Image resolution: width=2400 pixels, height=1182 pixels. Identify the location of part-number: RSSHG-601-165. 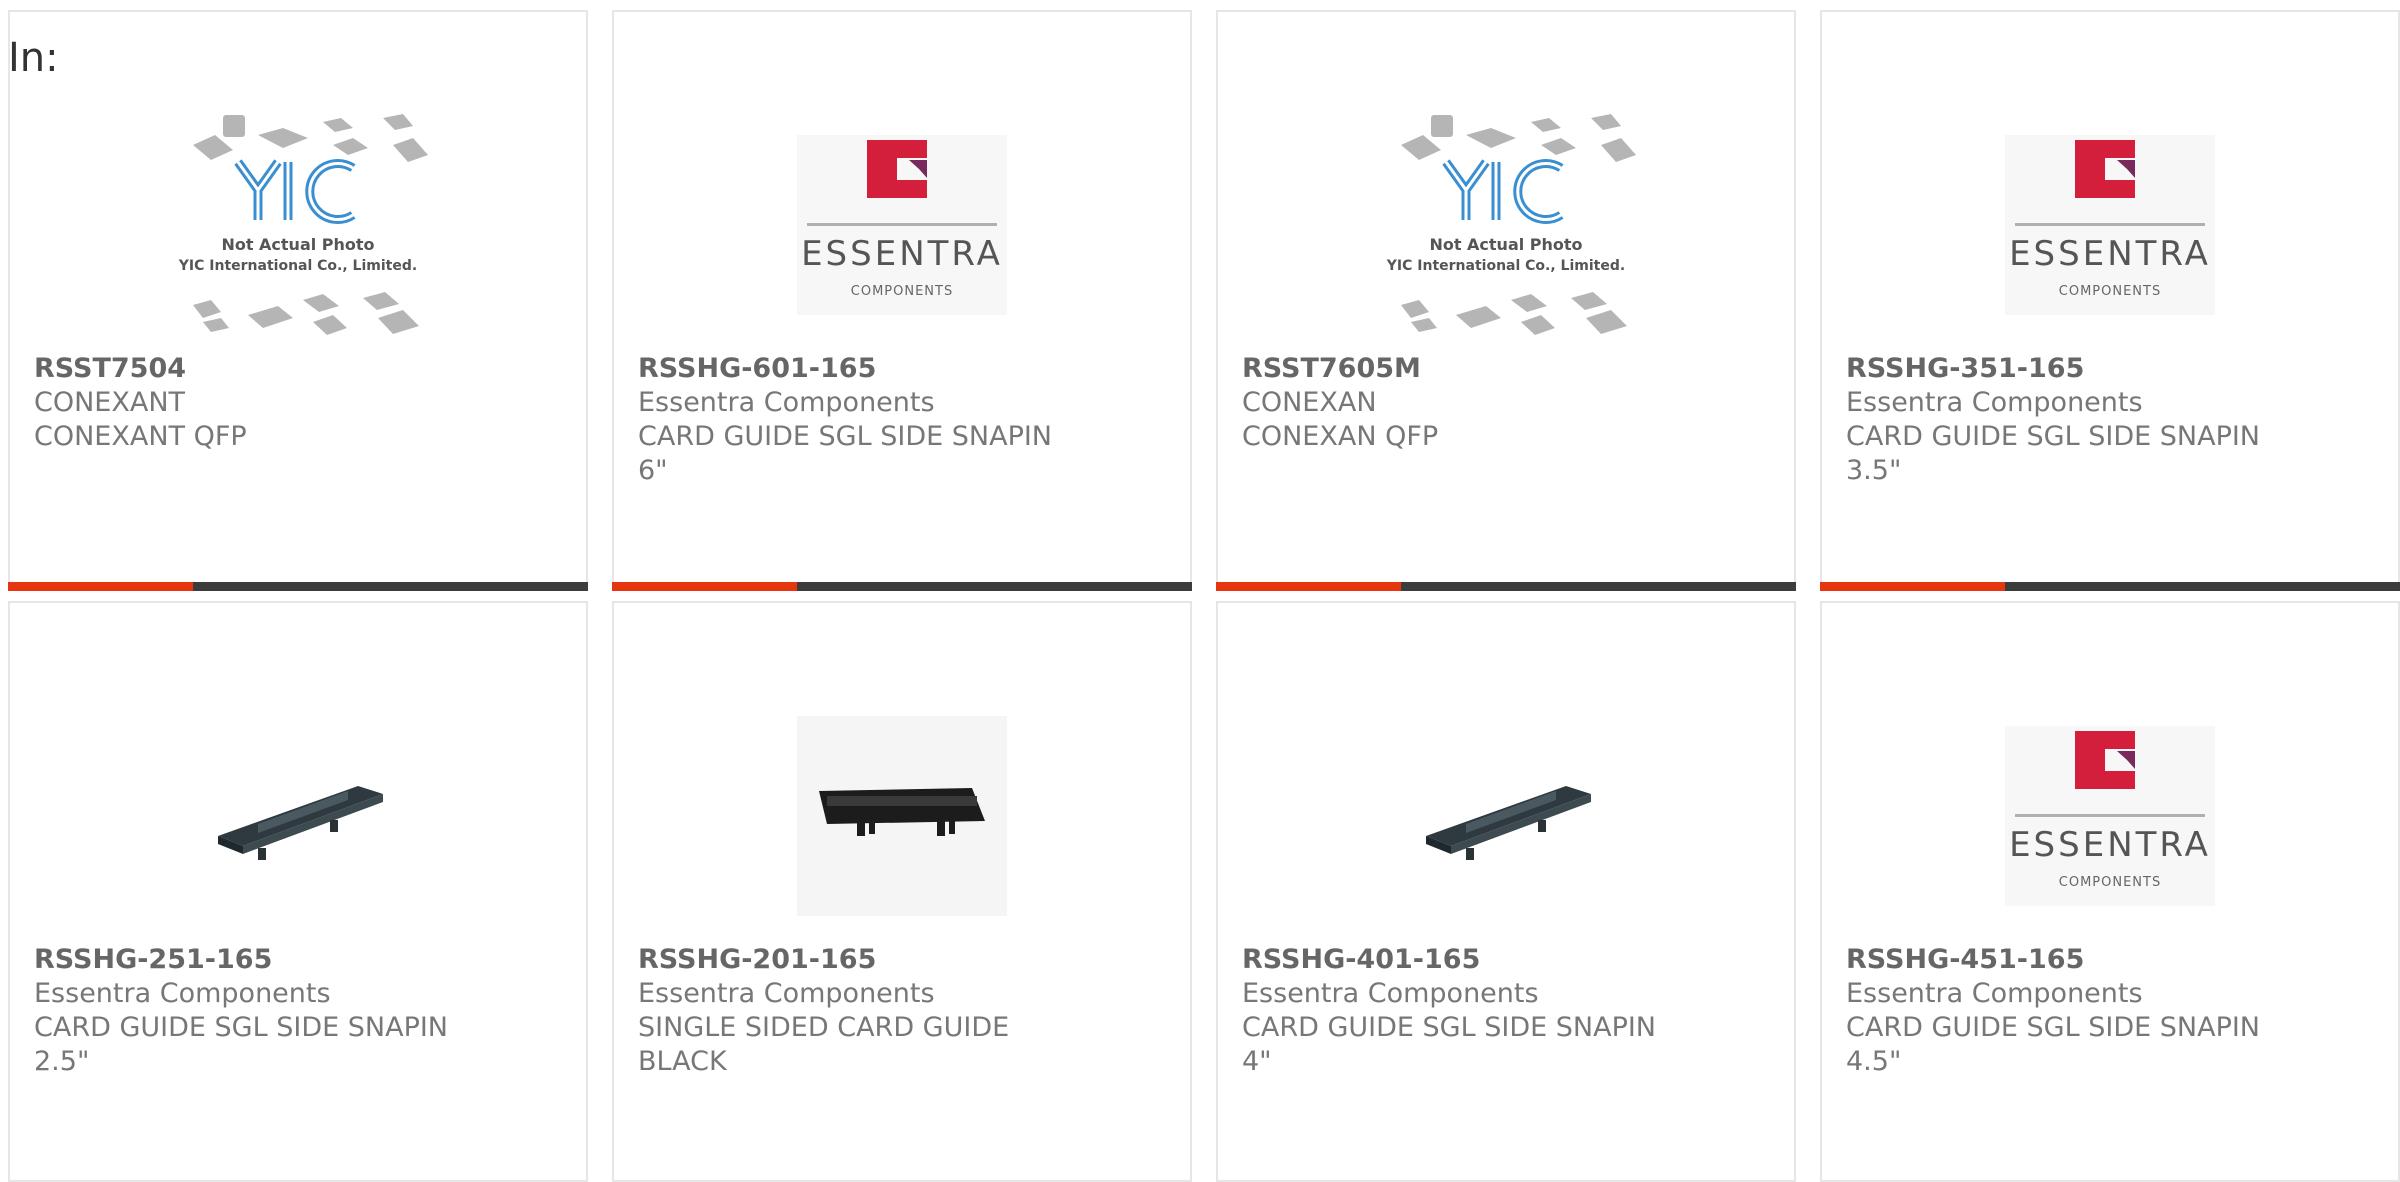
(904, 369).